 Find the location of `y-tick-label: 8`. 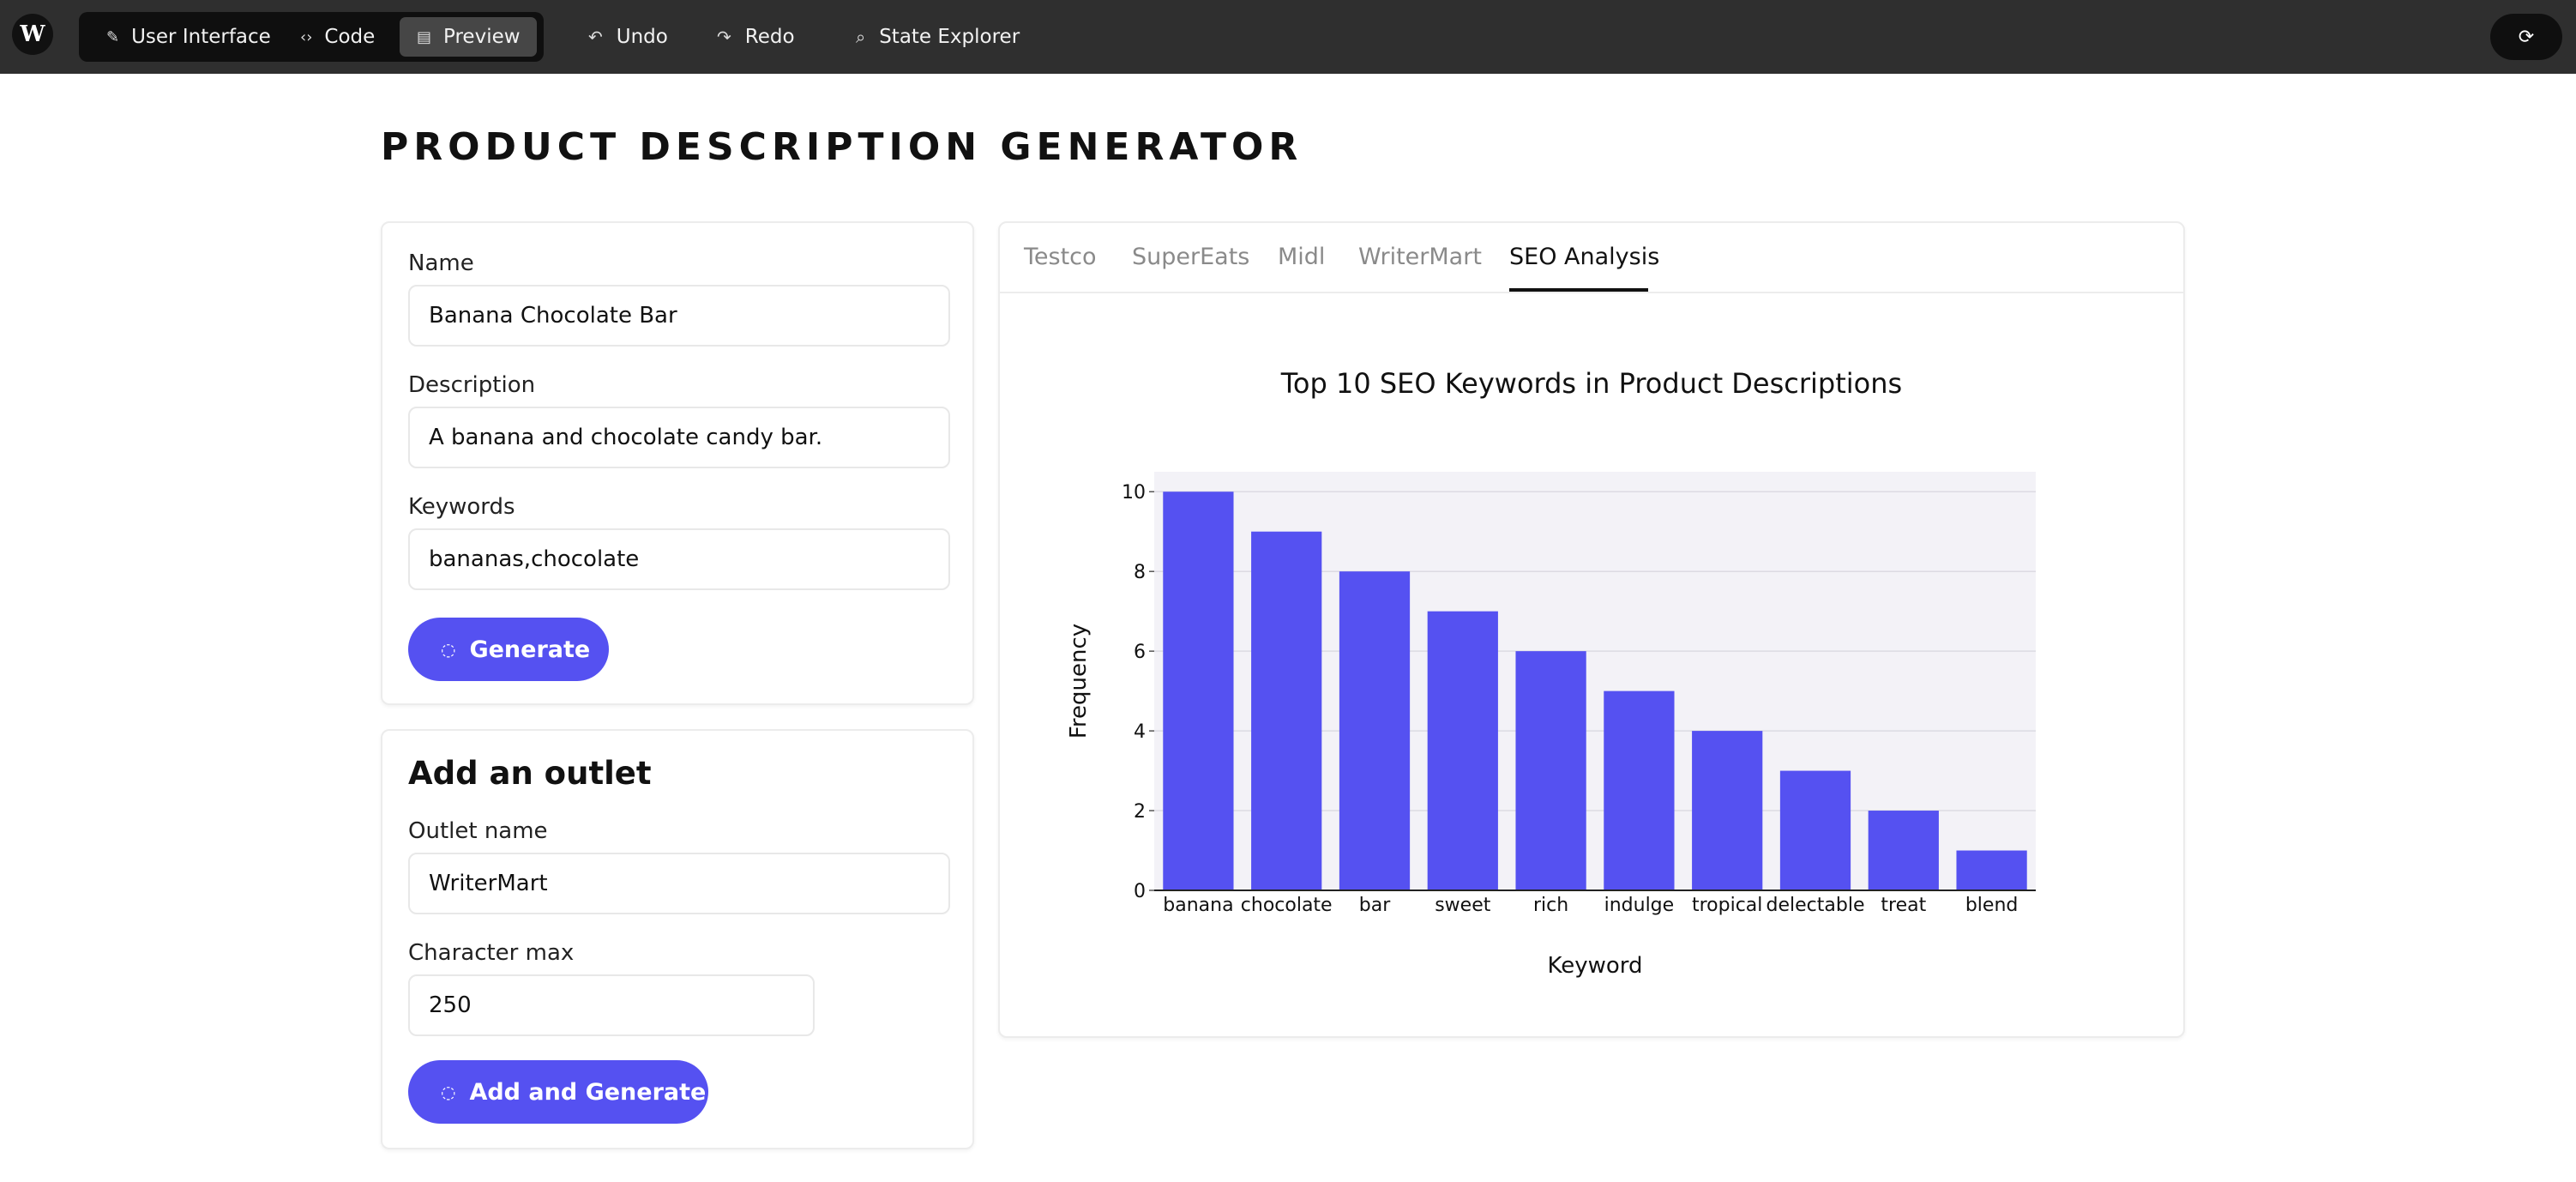

y-tick-label: 8 is located at coordinates (1140, 572).